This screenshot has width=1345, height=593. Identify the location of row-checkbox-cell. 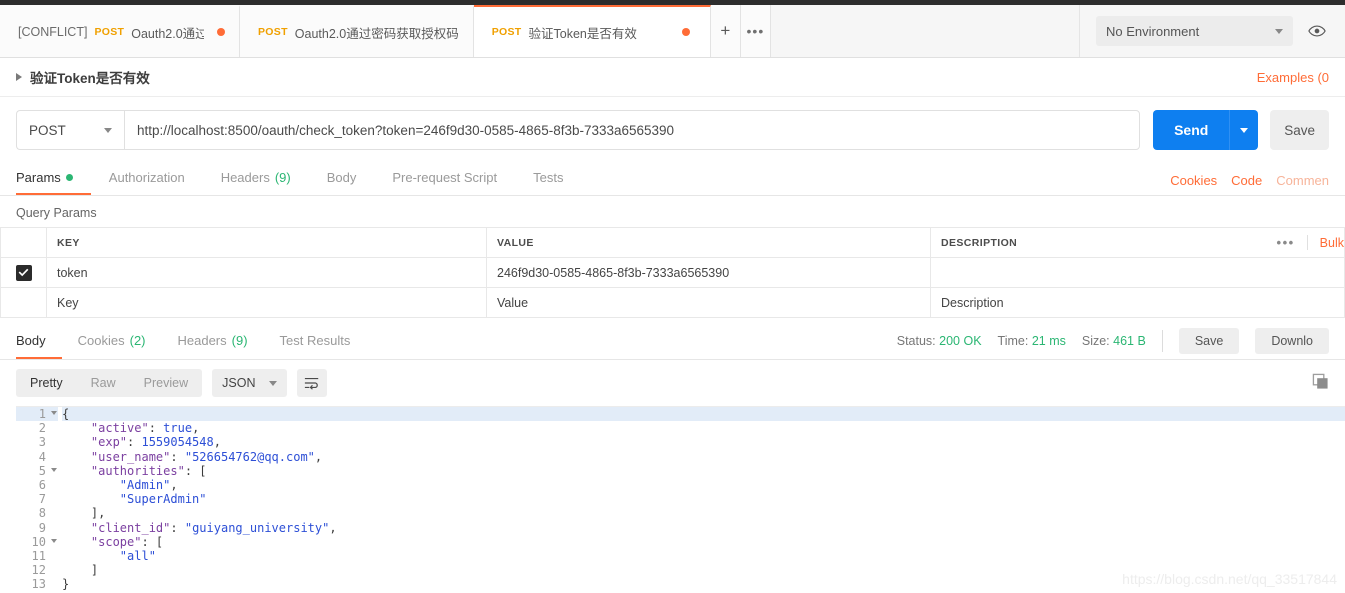
(23, 272).